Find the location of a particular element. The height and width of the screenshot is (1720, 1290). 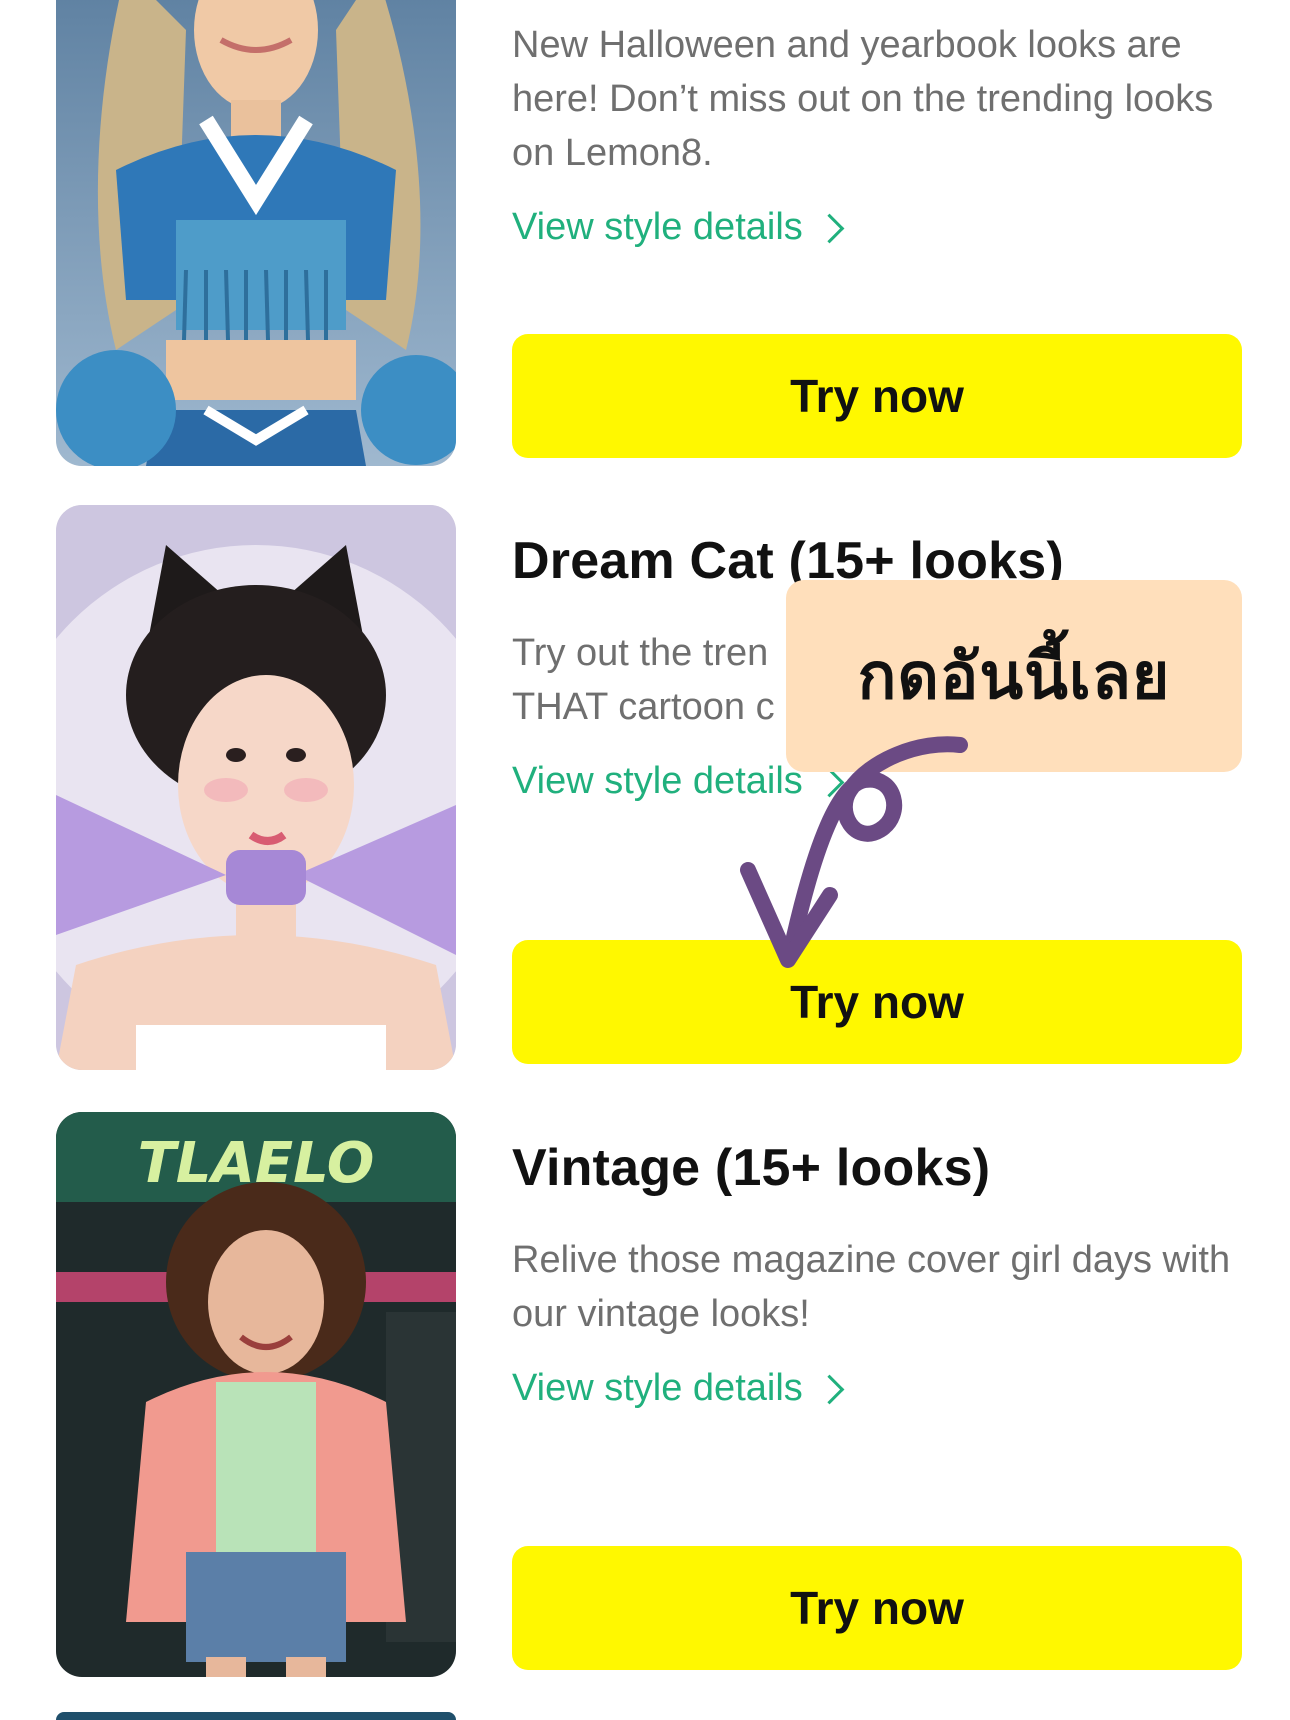

next-style-thumbnail-peek is located at coordinates (256, 1716).